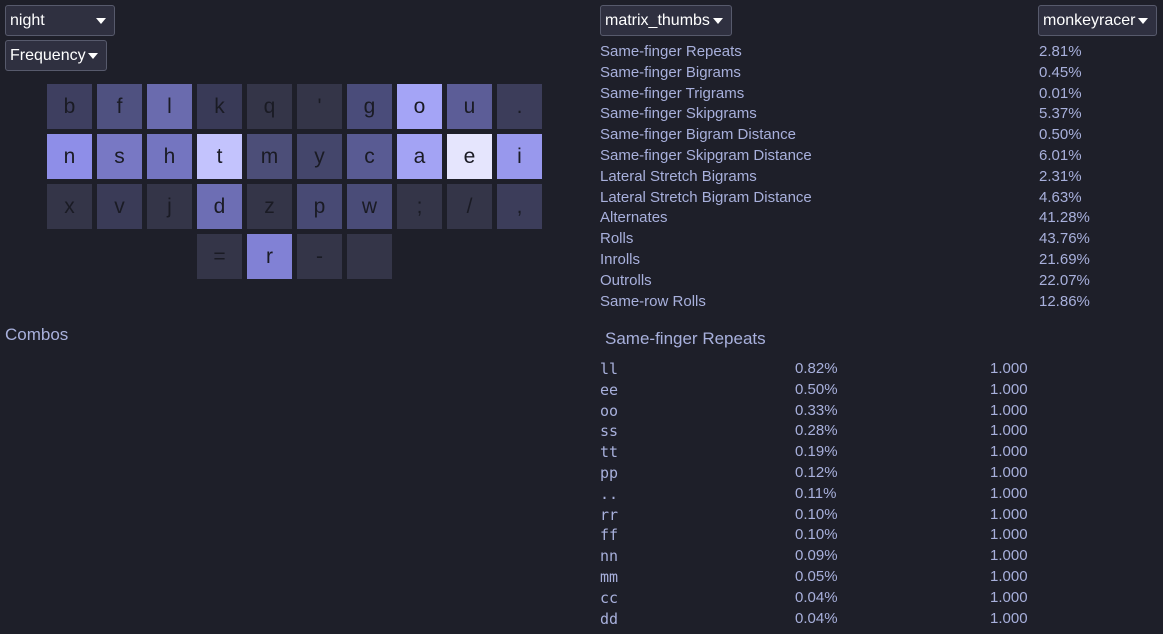 The width and height of the screenshot is (1163, 634). What do you see at coordinates (678, 176) in the screenshot?
I see `stat-label: Lateral Stretch Bigrams` at bounding box center [678, 176].